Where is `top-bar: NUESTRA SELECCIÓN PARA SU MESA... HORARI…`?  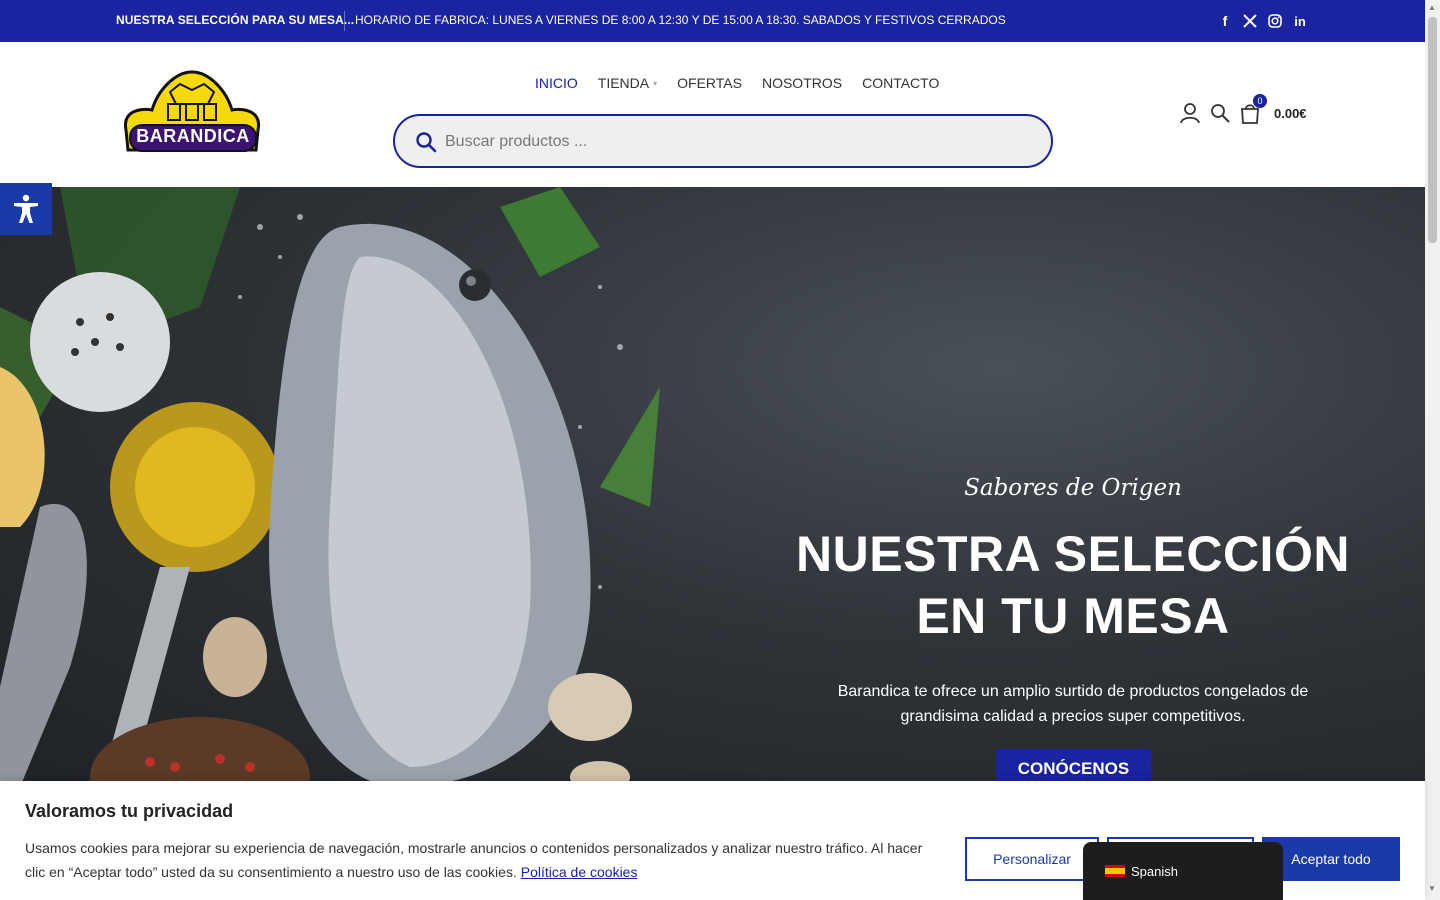
top-bar: NUESTRA SELECCIÓN PARA SU MESA... HORARI… is located at coordinates (712, 21).